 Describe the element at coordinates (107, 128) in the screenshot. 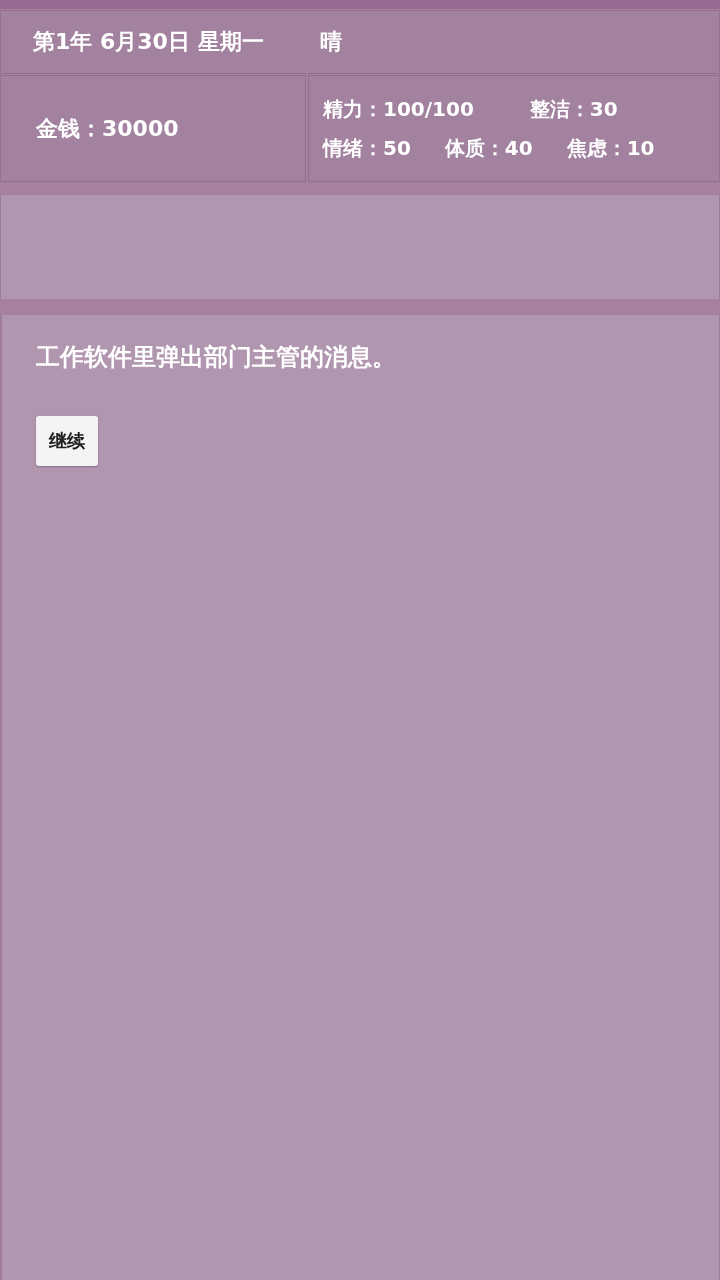

I see `money-text: 金钱：30000` at that location.